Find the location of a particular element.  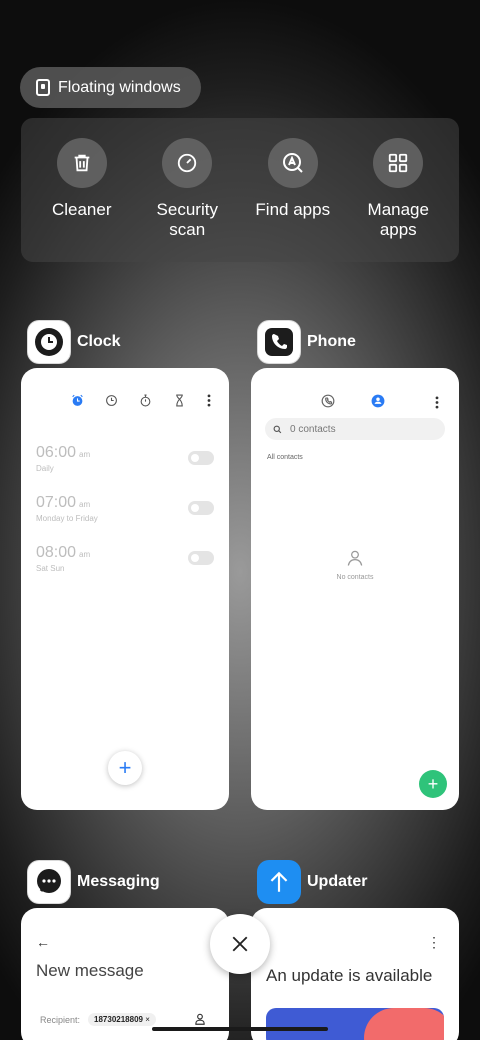

alarm-row: 08:00 am Sat Sun is located at coordinates (125, 564).